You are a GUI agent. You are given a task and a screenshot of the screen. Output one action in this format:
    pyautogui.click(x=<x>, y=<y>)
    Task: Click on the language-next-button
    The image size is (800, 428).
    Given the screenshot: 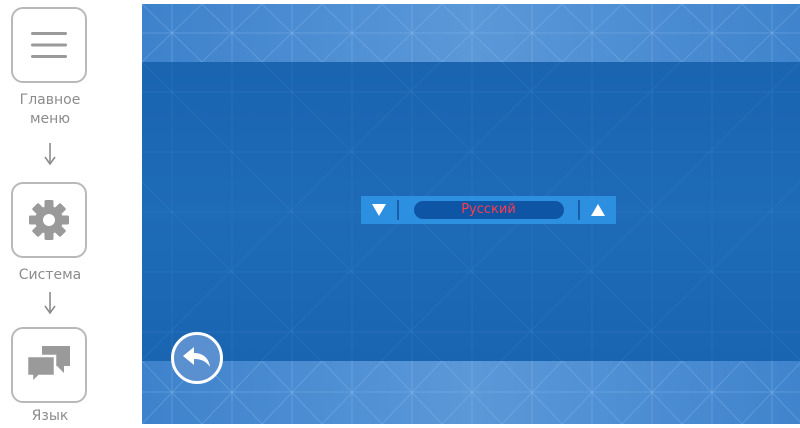 What is the action you would take?
    pyautogui.click(x=598, y=210)
    